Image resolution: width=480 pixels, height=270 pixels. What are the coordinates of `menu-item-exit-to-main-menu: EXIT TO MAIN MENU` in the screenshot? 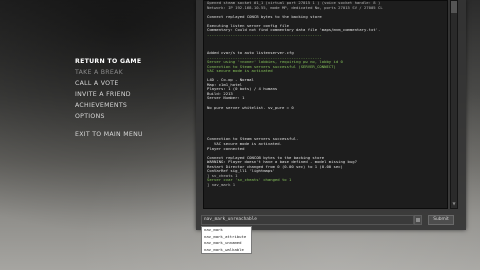 It's located at (130, 134).